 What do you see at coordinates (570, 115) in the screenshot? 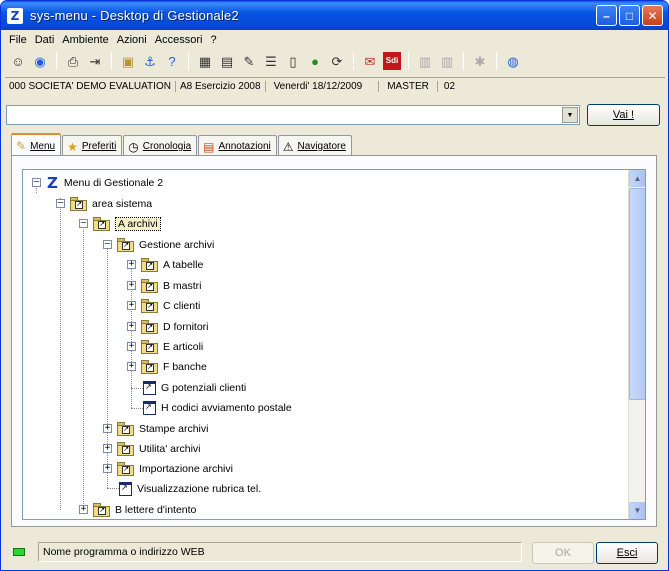
I see `dropdown-arrow-icon: ▼` at bounding box center [570, 115].